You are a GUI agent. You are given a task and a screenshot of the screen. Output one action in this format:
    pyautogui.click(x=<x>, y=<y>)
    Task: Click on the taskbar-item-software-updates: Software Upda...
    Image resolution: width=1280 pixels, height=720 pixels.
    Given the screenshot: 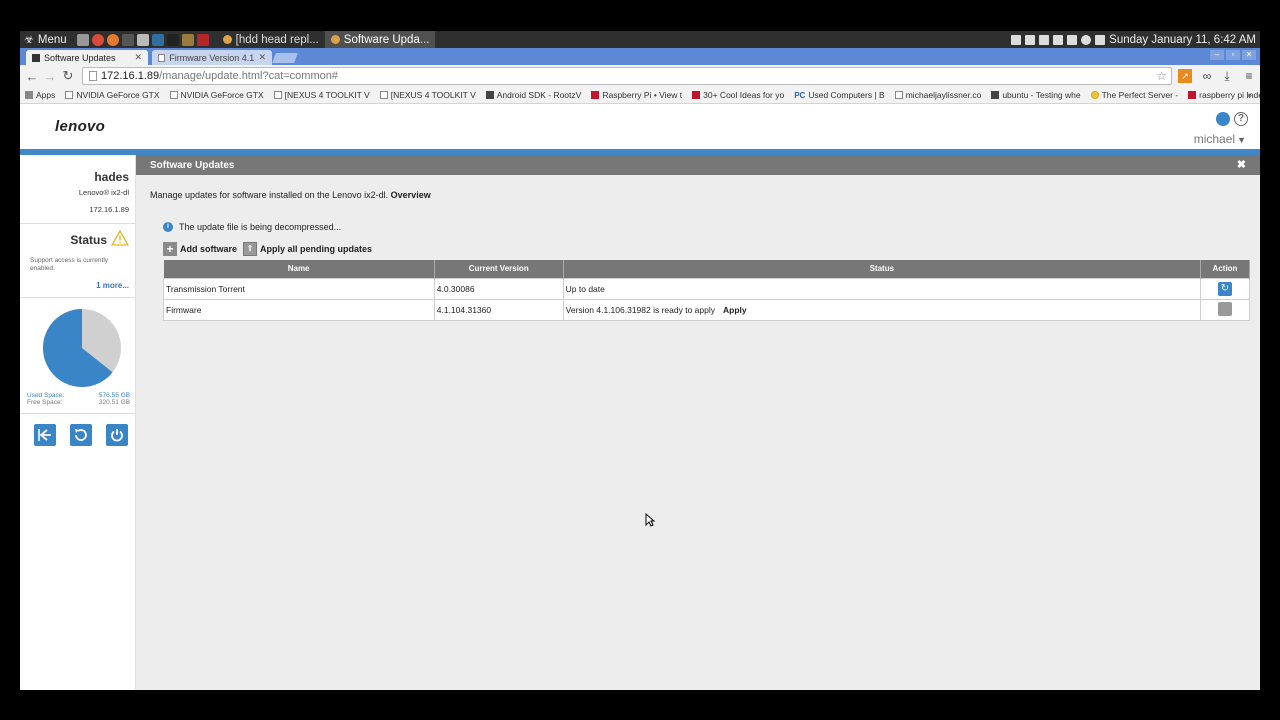 What is the action you would take?
    pyautogui.click(x=380, y=39)
    